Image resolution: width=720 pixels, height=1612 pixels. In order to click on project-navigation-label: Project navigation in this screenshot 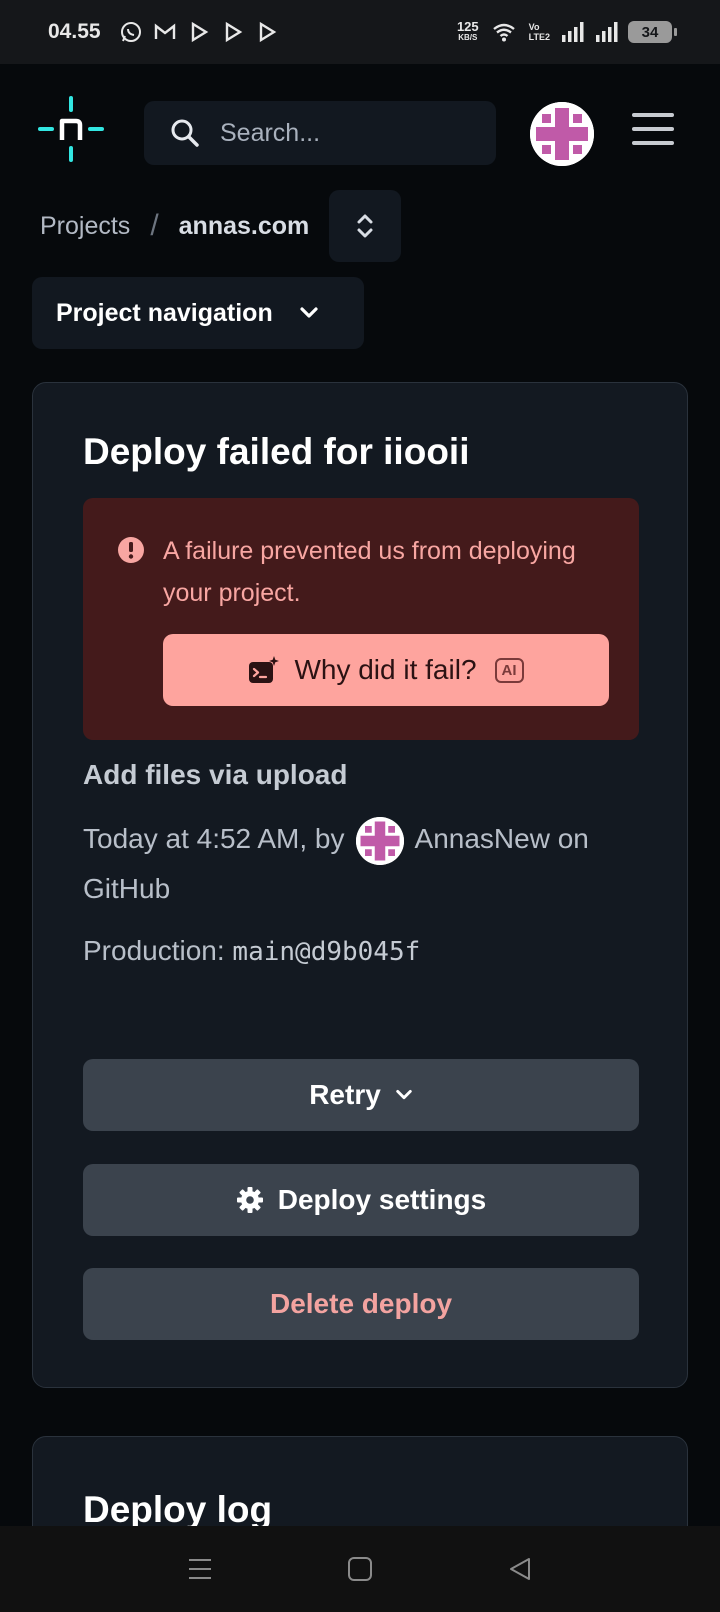, I will do `click(164, 312)`.